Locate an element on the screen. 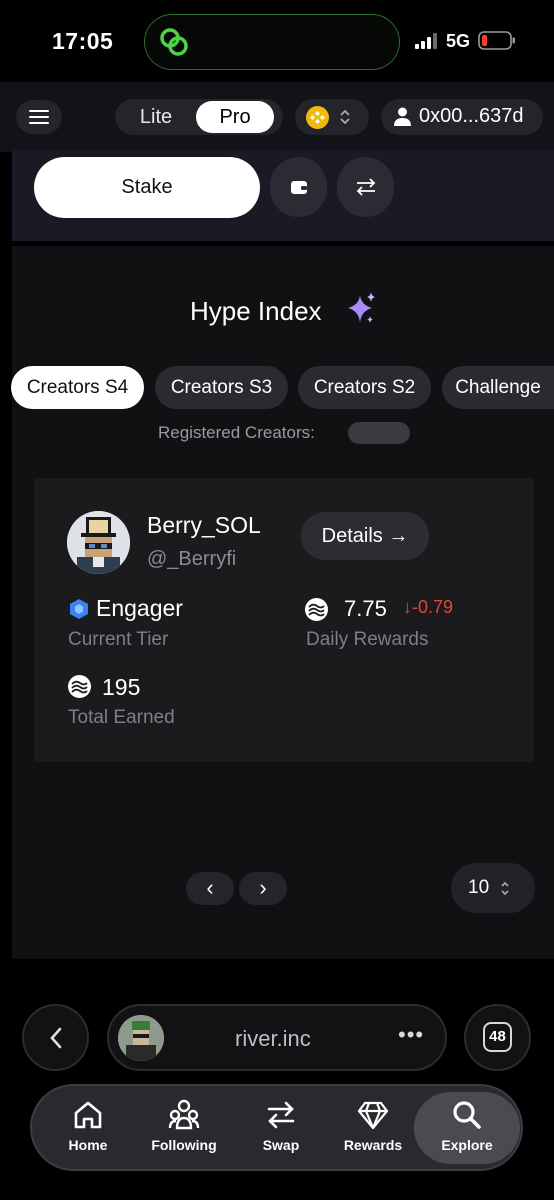  menu-button is located at coordinates (39, 117).